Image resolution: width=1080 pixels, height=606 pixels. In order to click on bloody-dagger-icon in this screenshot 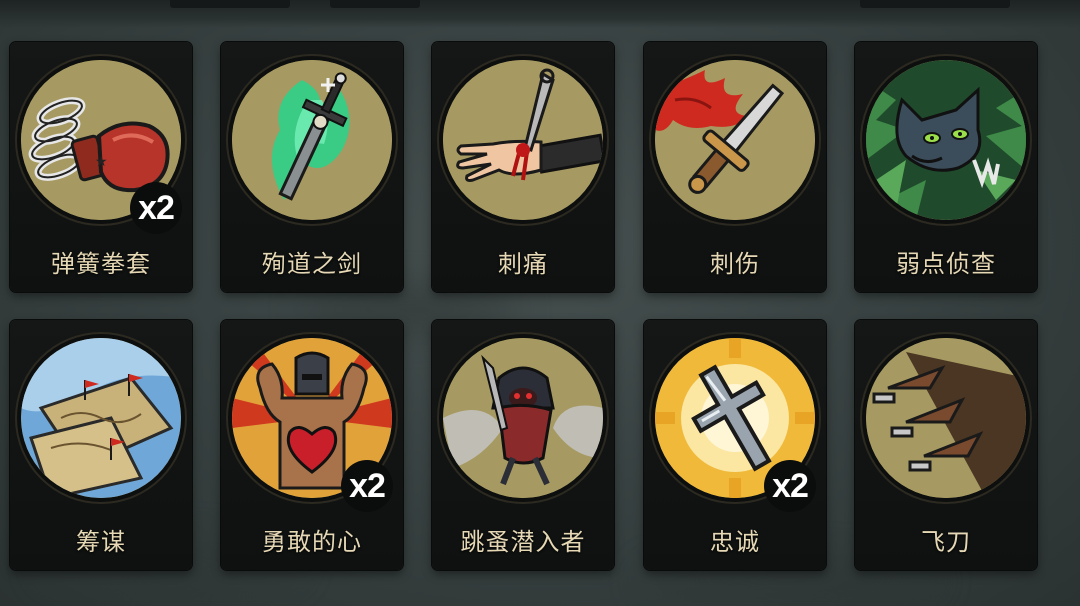, I will do `click(735, 140)`.